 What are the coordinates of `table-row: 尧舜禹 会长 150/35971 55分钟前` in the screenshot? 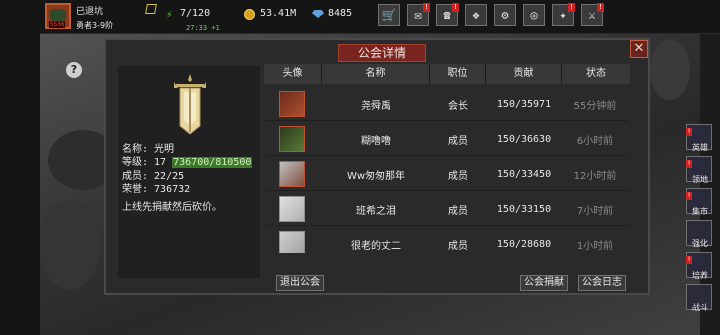 It's located at (447, 104).